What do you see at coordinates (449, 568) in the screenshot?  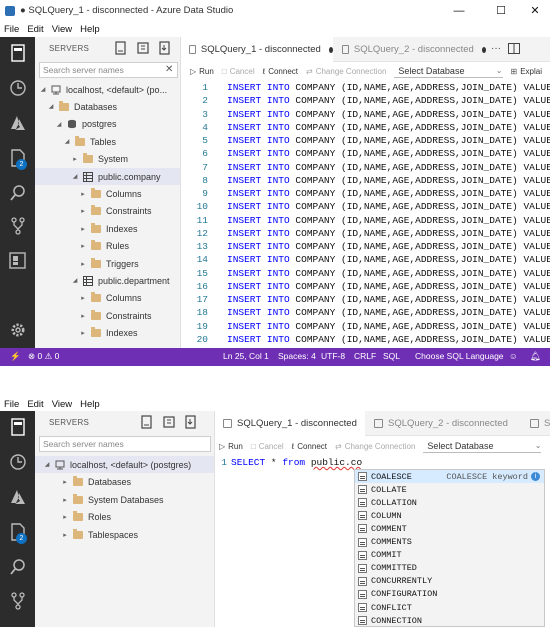 I see `suggestion-item: COMMITTED` at bounding box center [449, 568].